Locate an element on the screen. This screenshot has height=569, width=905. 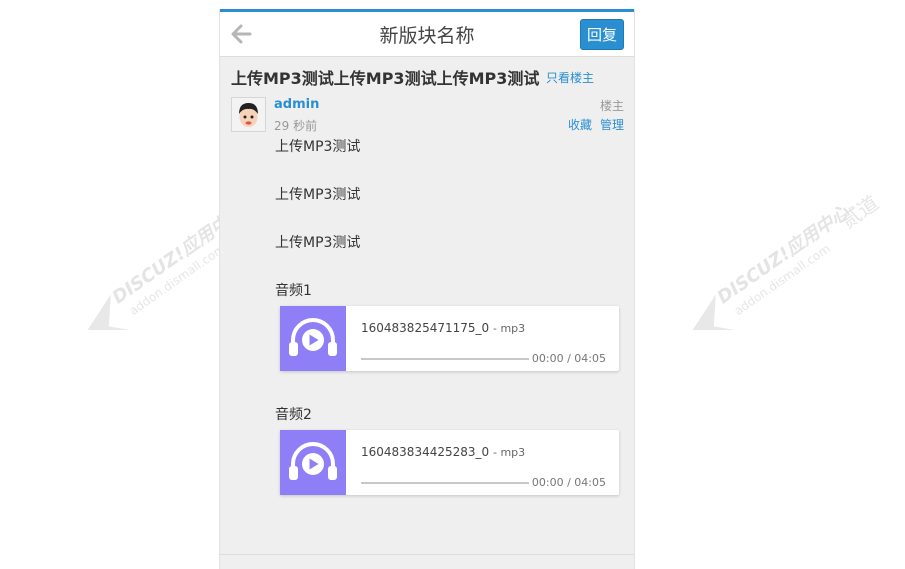
favorite-link: 收藏 is located at coordinates (580, 125).